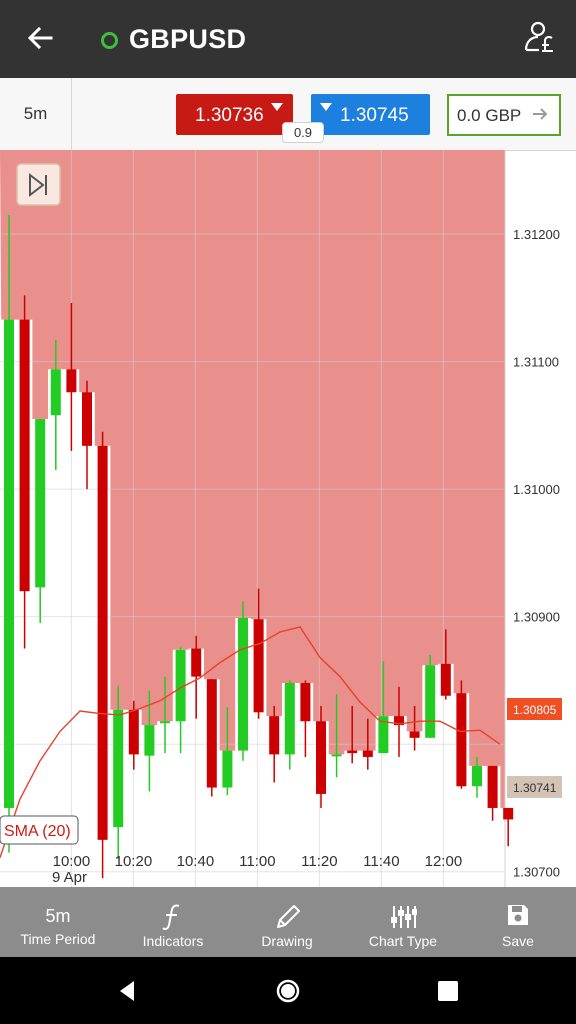 Image resolution: width=576 pixels, height=1024 pixels. I want to click on spread-badge: 0.9, so click(303, 132).